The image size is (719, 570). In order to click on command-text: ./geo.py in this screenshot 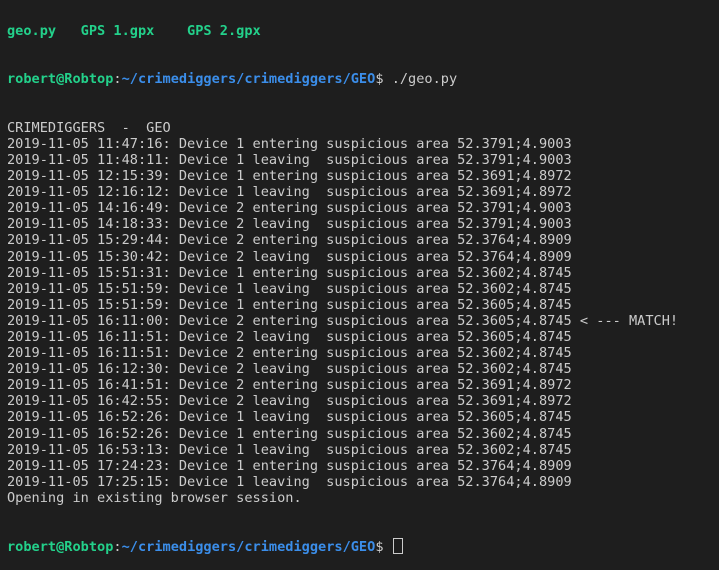, I will do `click(424, 79)`.